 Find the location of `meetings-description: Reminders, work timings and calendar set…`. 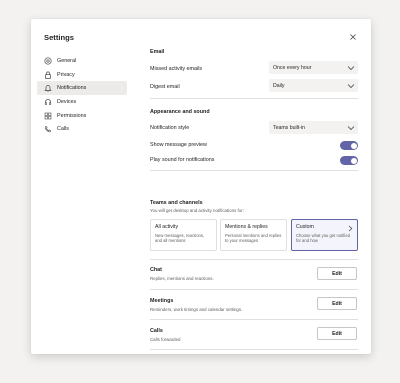

meetings-description: Reminders, work timings and calendar set… is located at coordinates (196, 309).